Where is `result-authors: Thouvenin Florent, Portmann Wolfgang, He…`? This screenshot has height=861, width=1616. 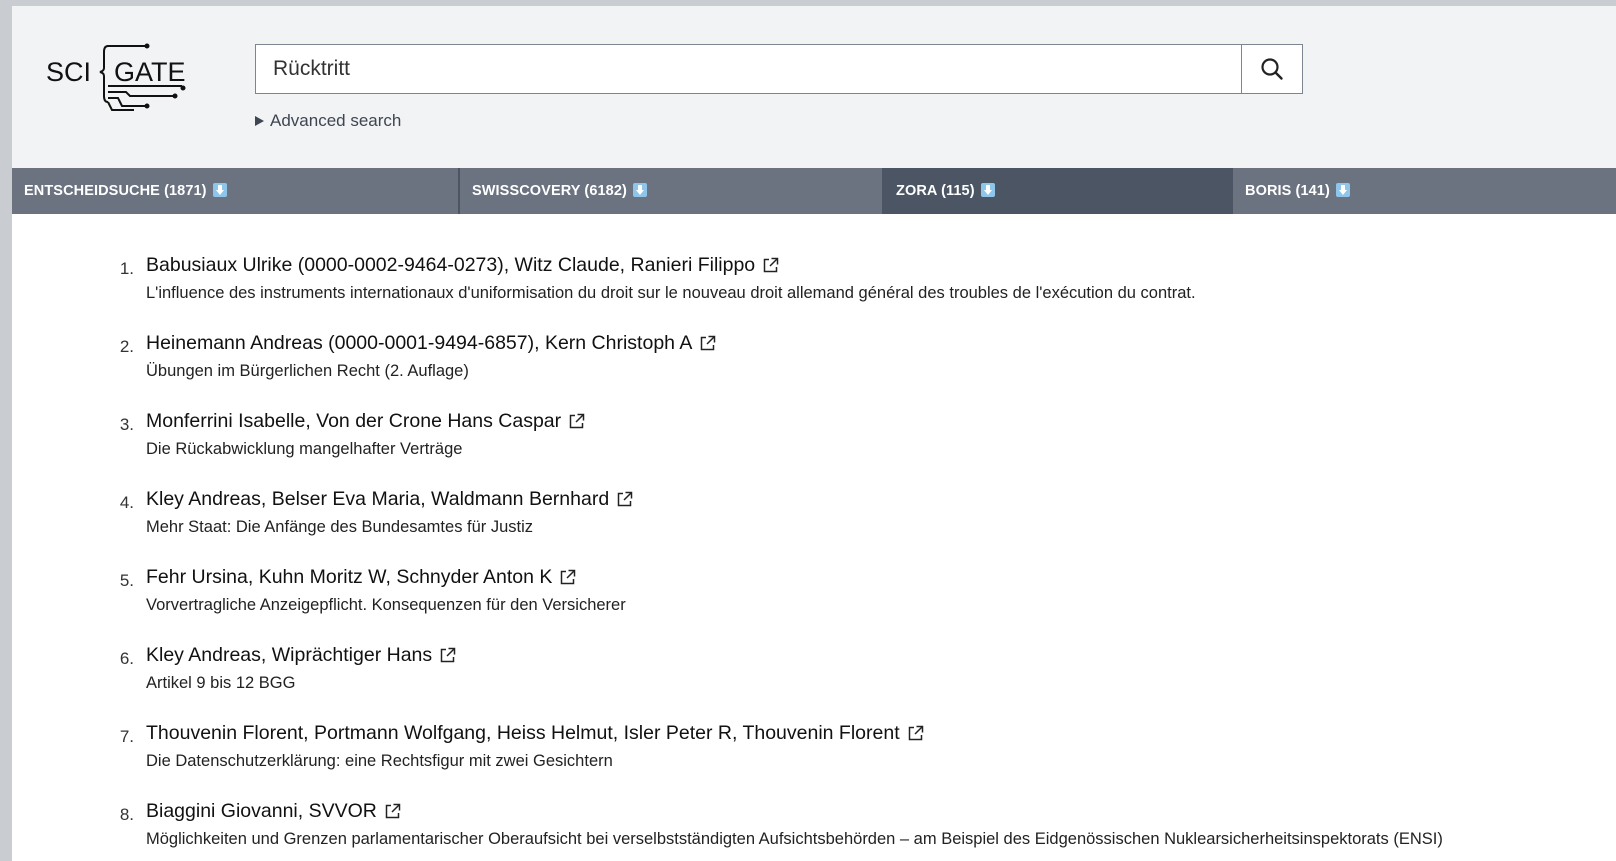 result-authors: Thouvenin Florent, Portmann Wolfgang, He… is located at coordinates (523, 733).